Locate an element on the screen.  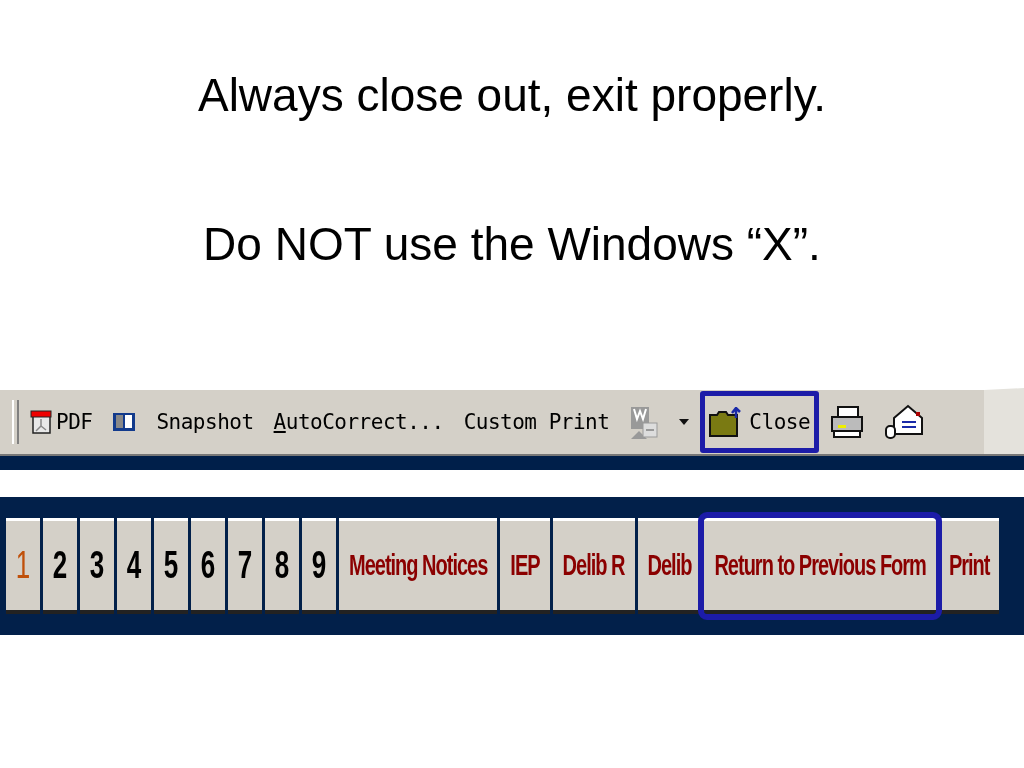
book-icon is located at coordinates (124, 422).